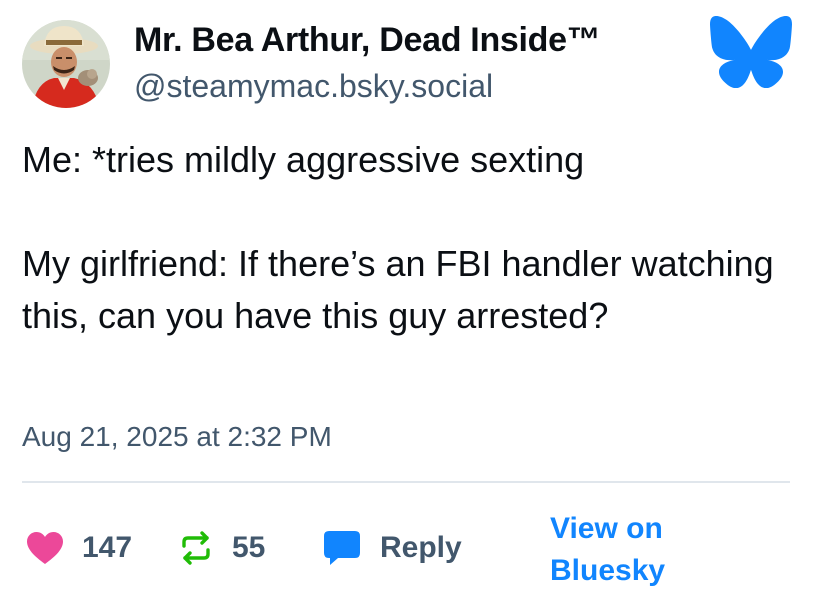 Image resolution: width=820 pixels, height=610 pixels. I want to click on repost-icon, so click(196, 548).